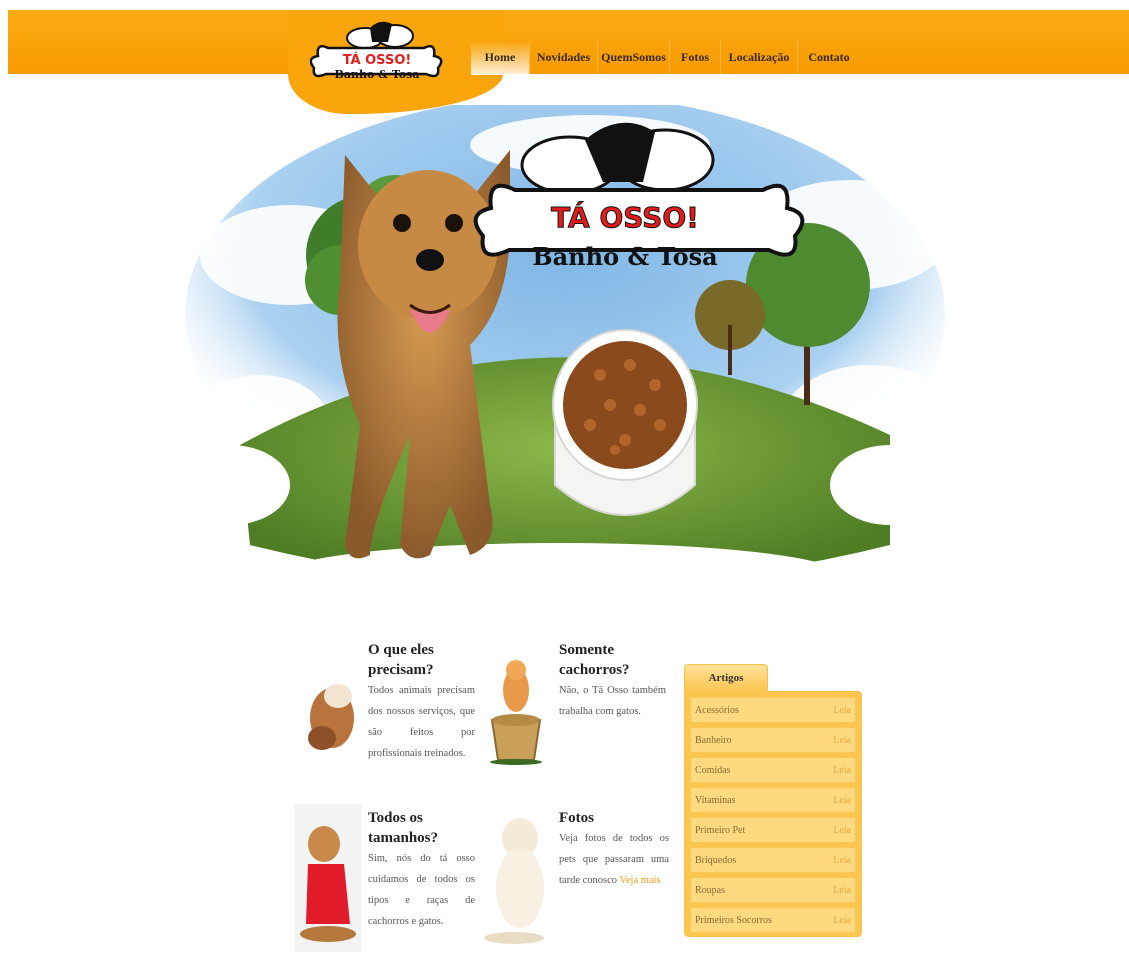  I want to click on puppy-white-image, so click(514, 881).